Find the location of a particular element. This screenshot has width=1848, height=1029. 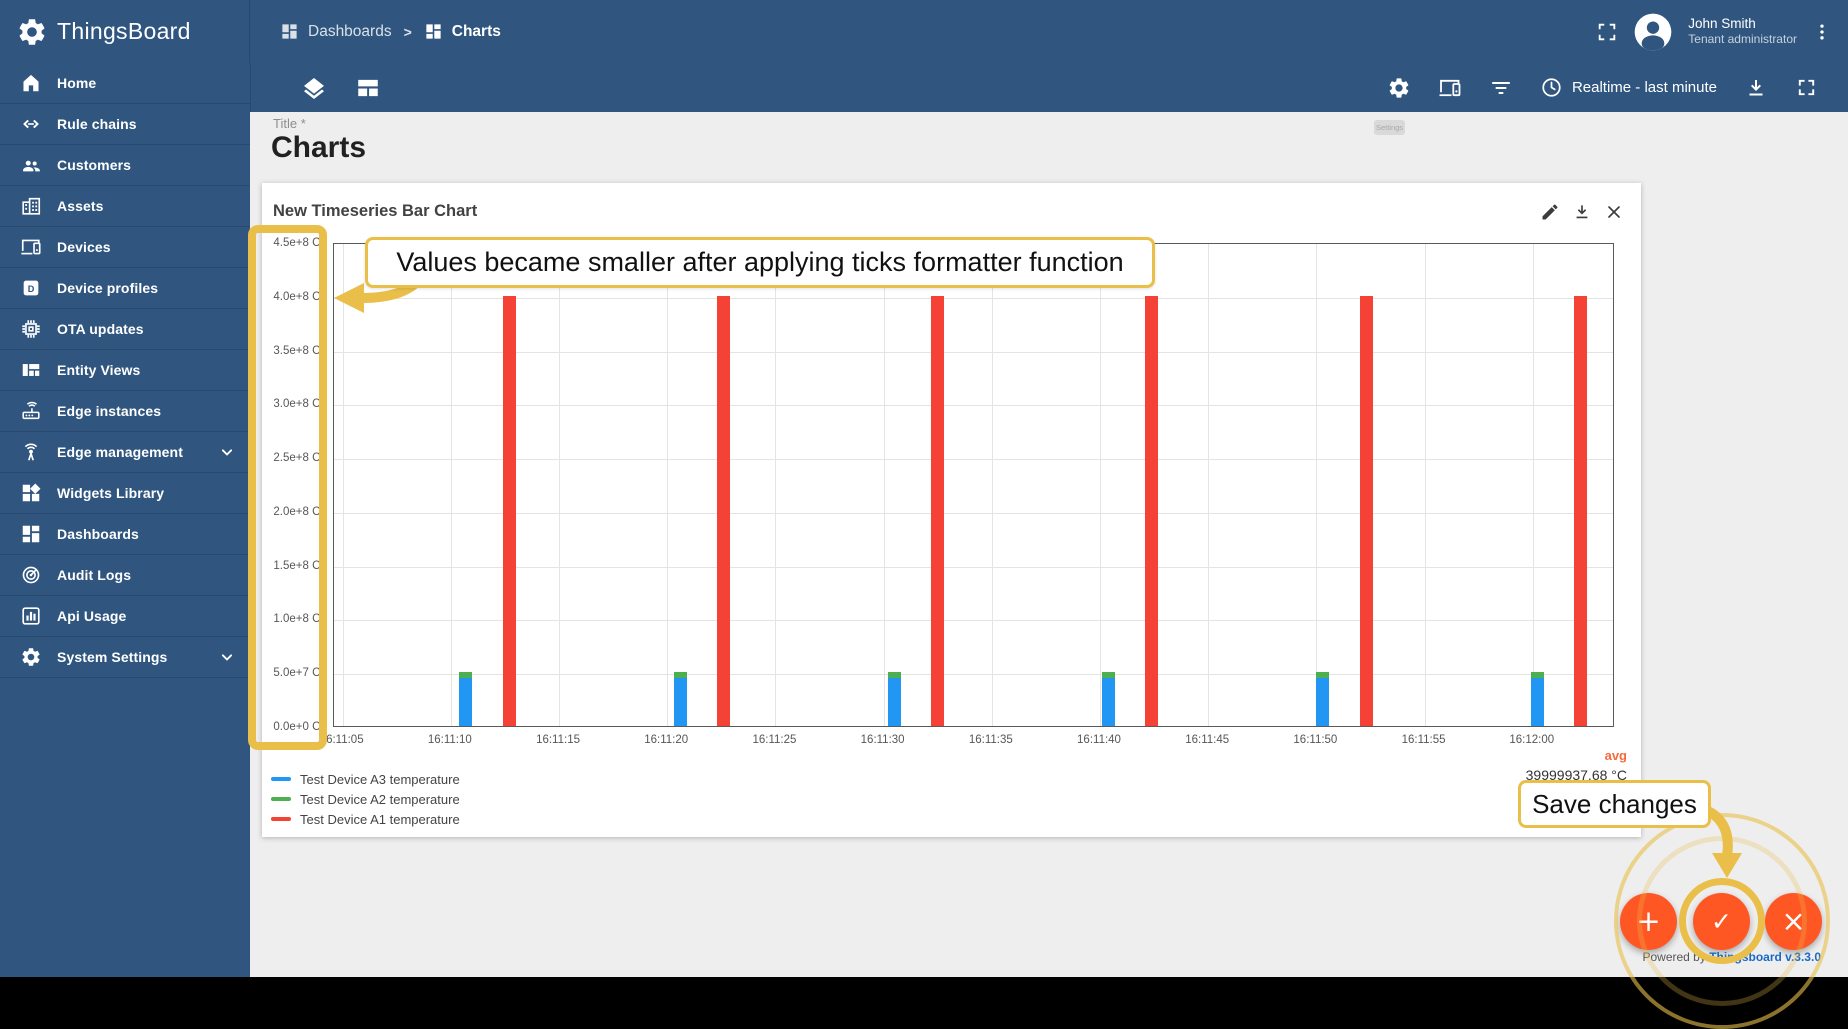

home-icon is located at coordinates (31, 83).